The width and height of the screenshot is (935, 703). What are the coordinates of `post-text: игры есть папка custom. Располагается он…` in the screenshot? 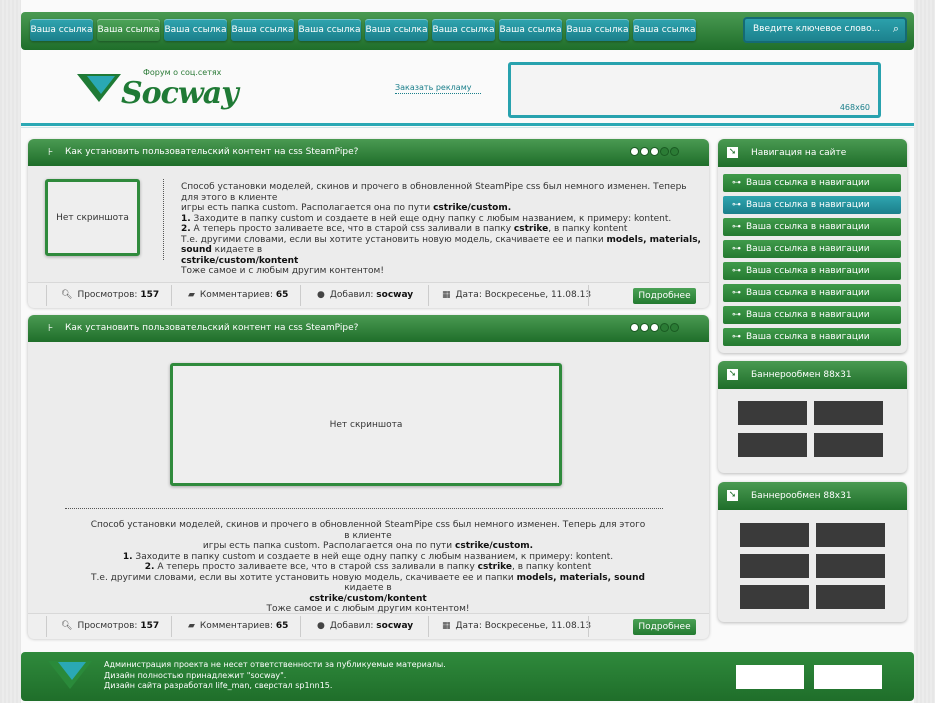 It's located at (329, 546).